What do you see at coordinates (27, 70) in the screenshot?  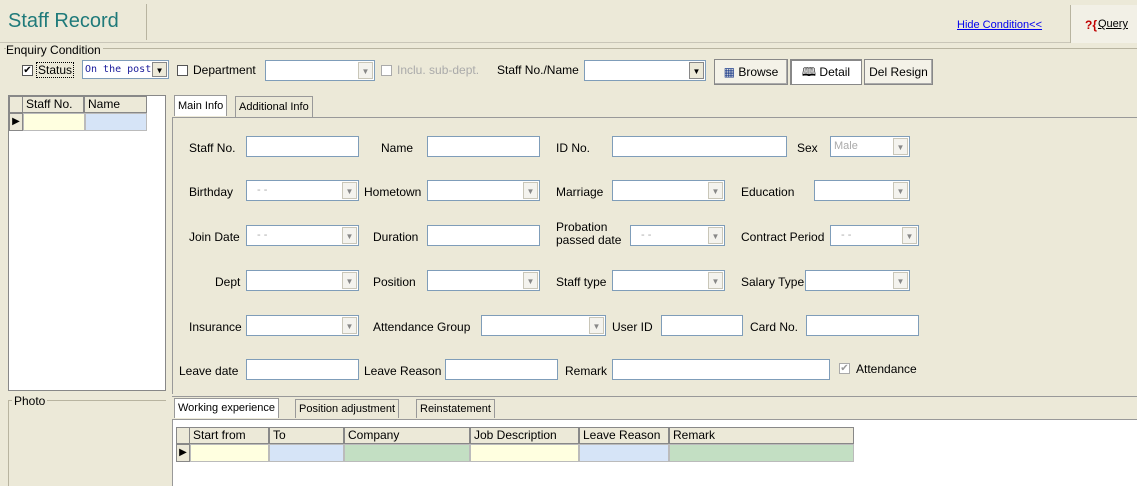 I see `status-checkbox: ✔` at bounding box center [27, 70].